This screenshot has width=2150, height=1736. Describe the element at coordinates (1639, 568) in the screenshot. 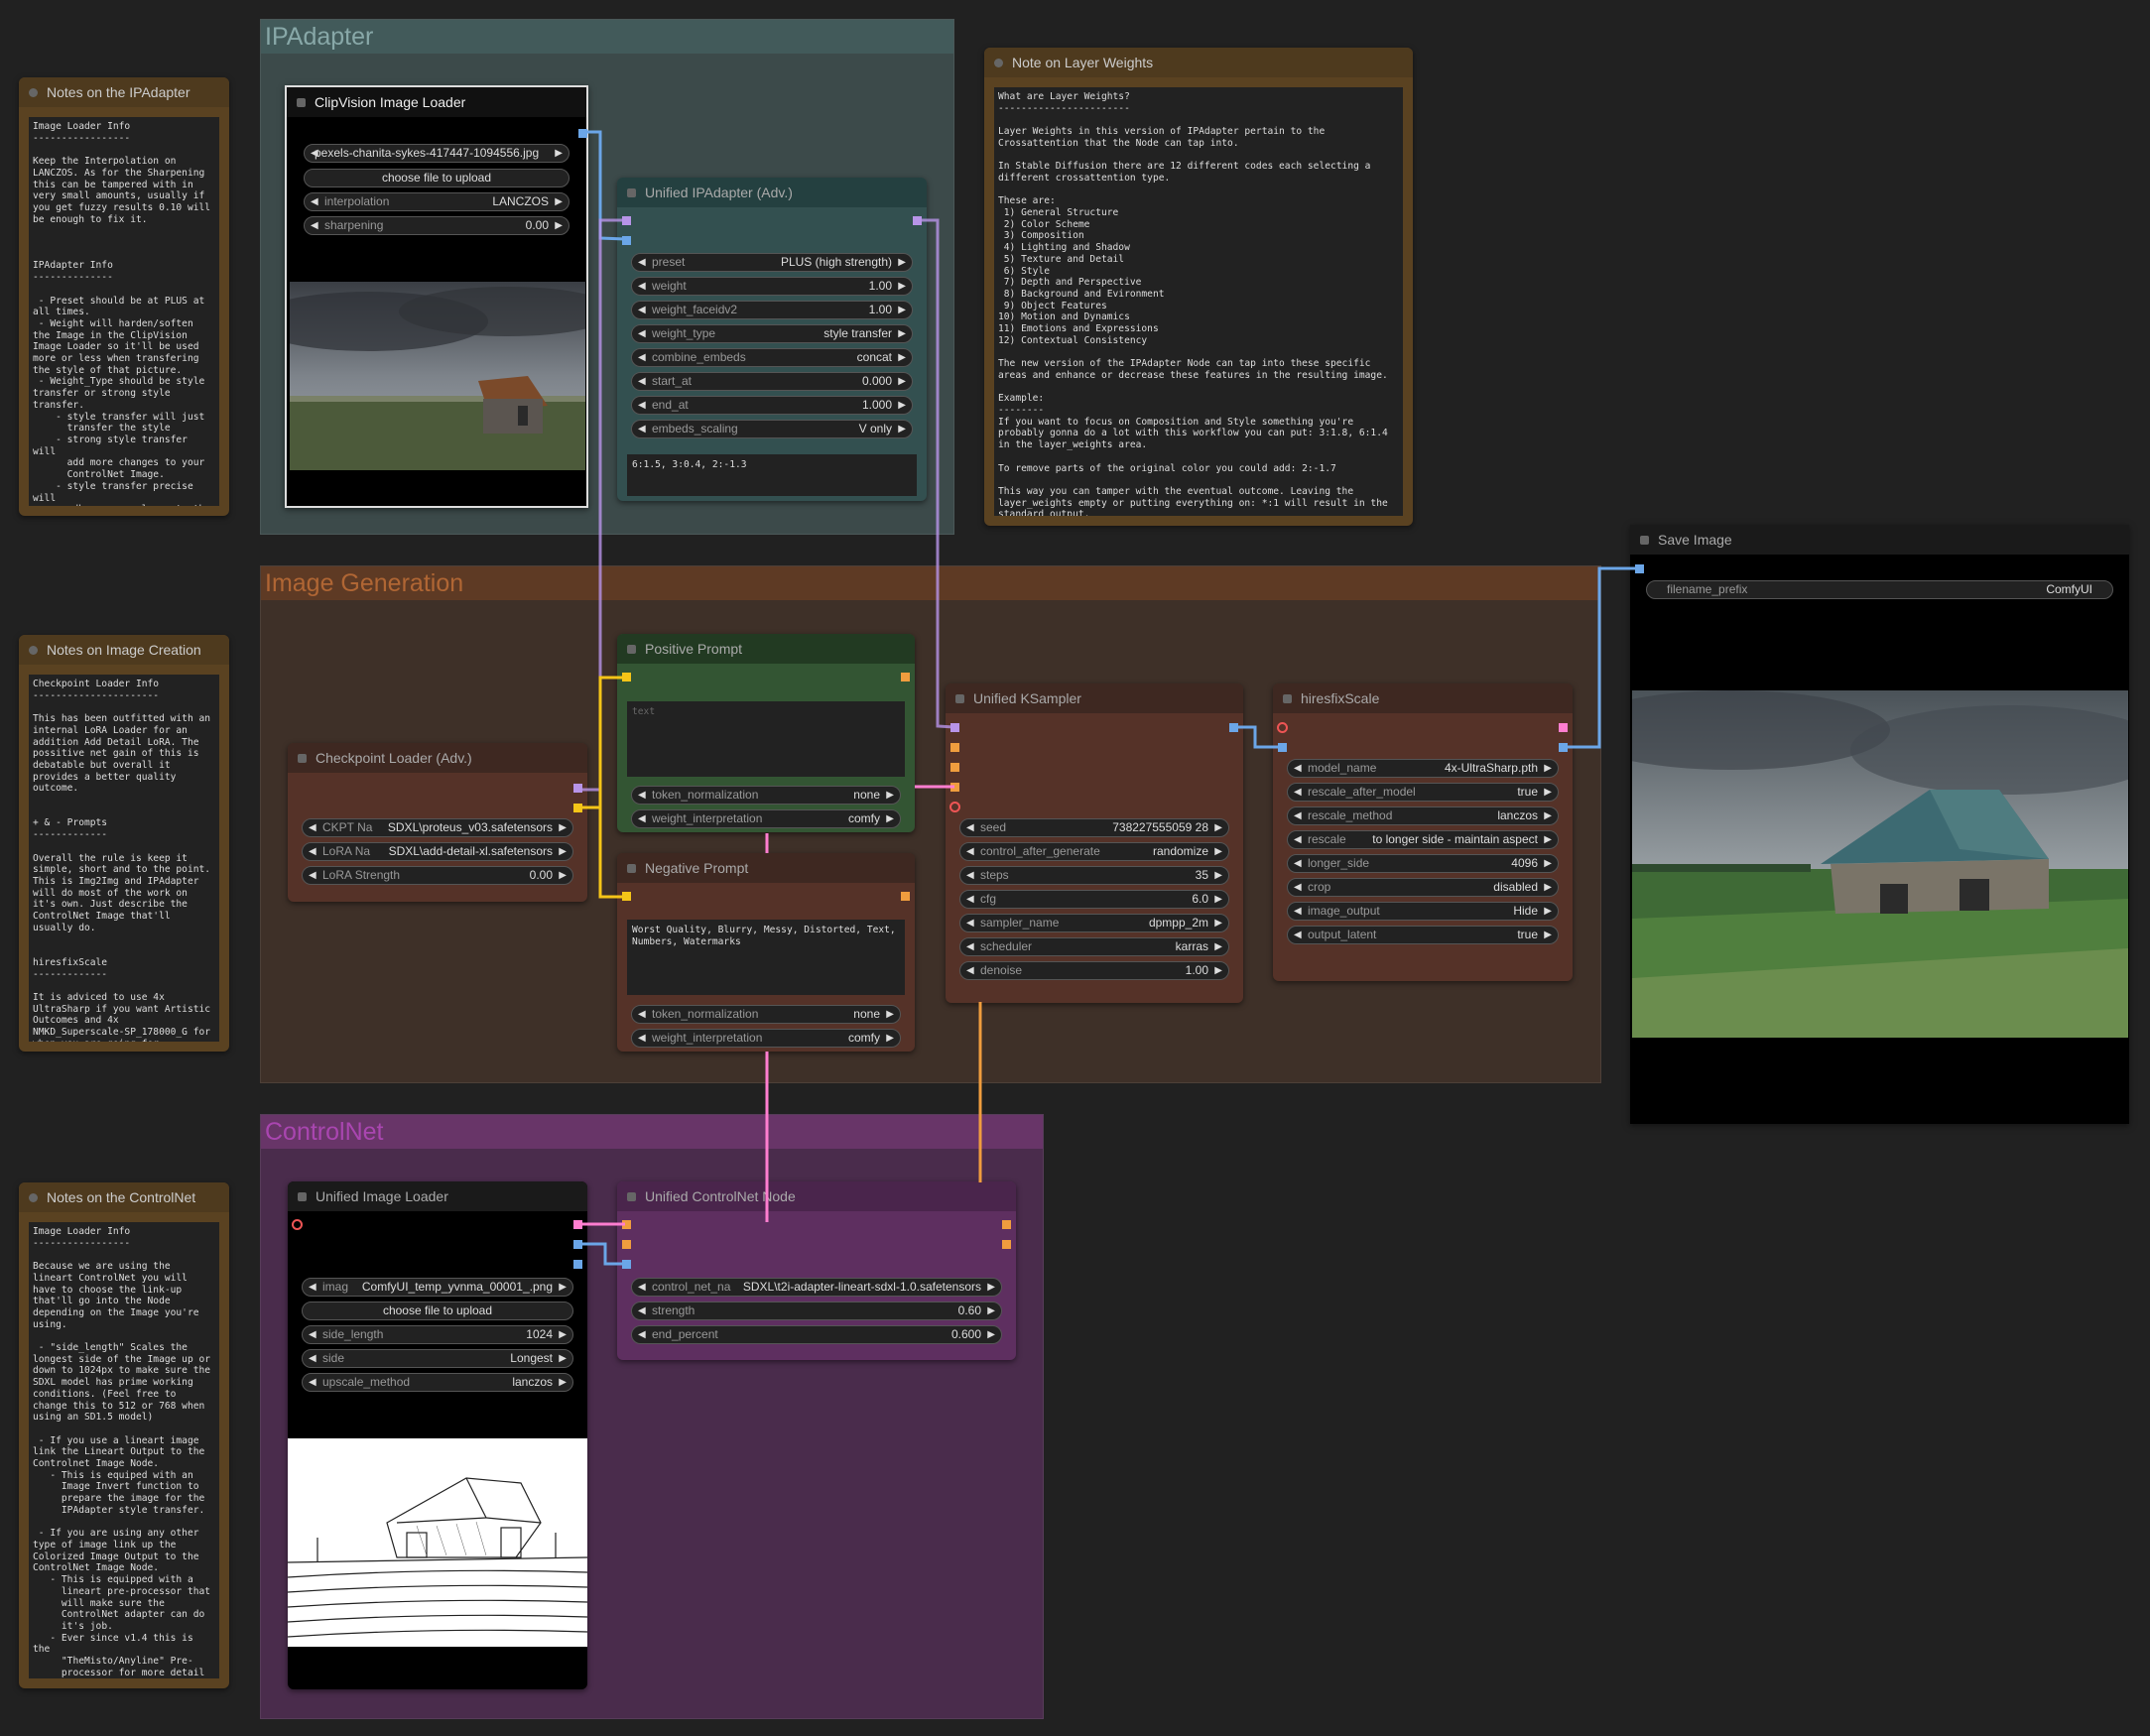

I see `input-port-images` at that location.